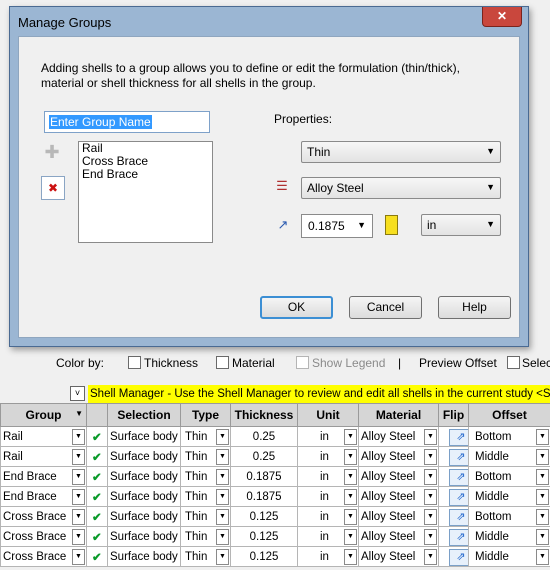  I want to click on formulation-select: Thin ▼, so click(401, 152).